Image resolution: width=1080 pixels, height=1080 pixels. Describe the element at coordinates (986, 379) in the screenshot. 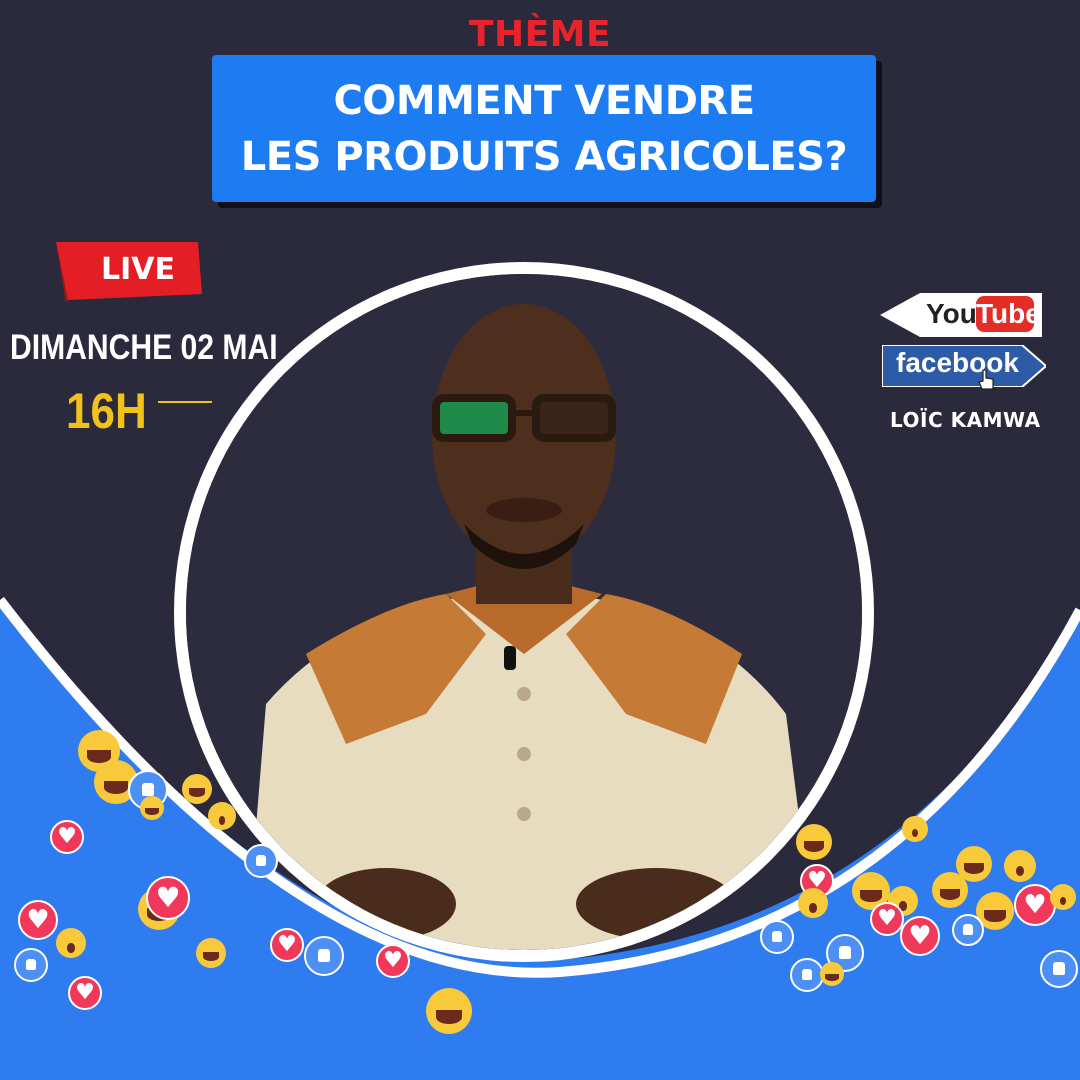

I see `cursor-hand-icon` at that location.